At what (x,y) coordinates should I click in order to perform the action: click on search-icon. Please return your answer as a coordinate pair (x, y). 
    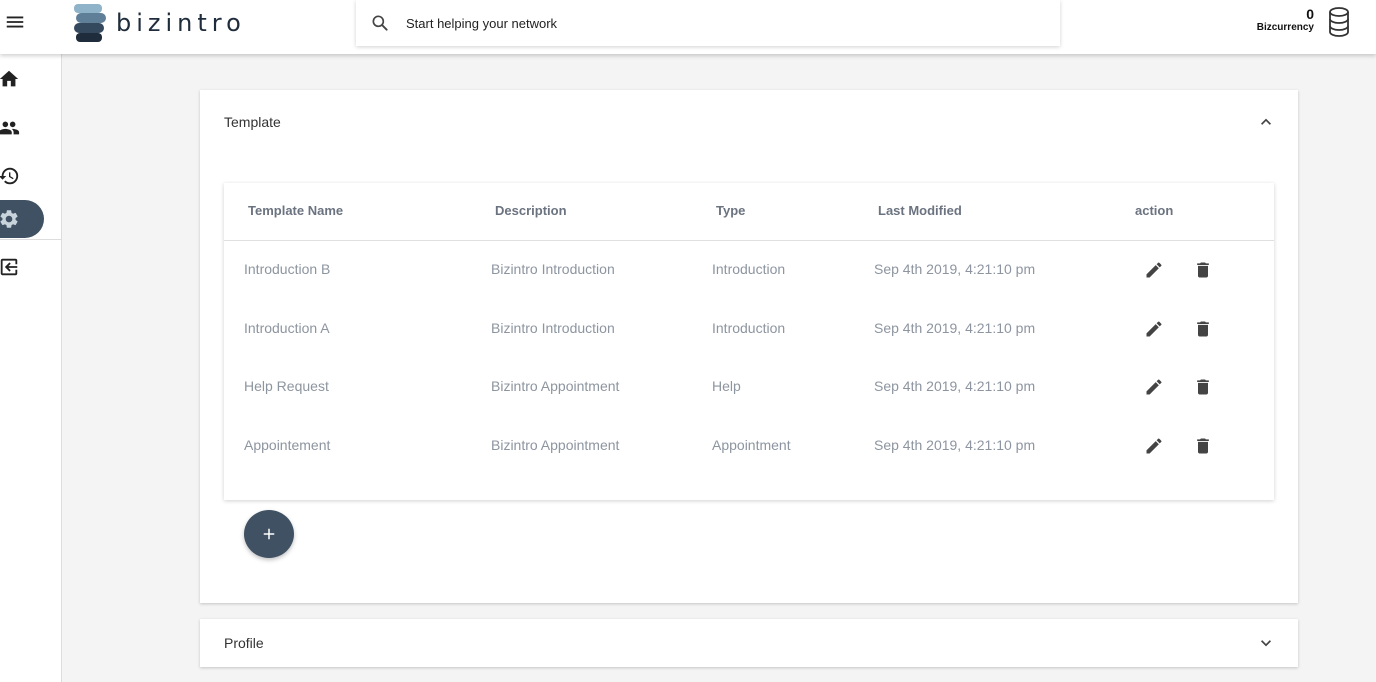
    Looking at the image, I should click on (380, 23).